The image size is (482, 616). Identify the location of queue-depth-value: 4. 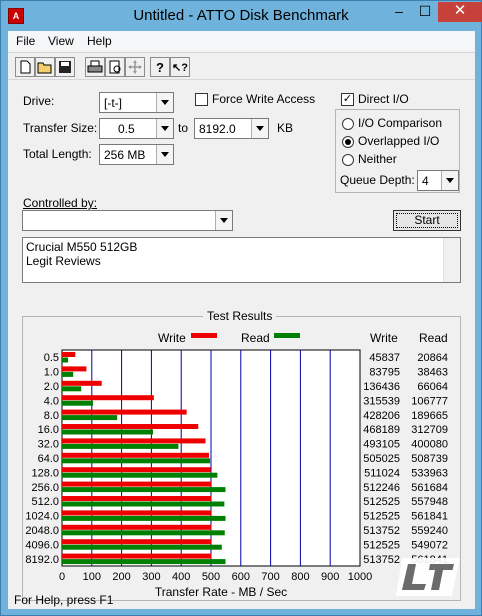
(425, 181).